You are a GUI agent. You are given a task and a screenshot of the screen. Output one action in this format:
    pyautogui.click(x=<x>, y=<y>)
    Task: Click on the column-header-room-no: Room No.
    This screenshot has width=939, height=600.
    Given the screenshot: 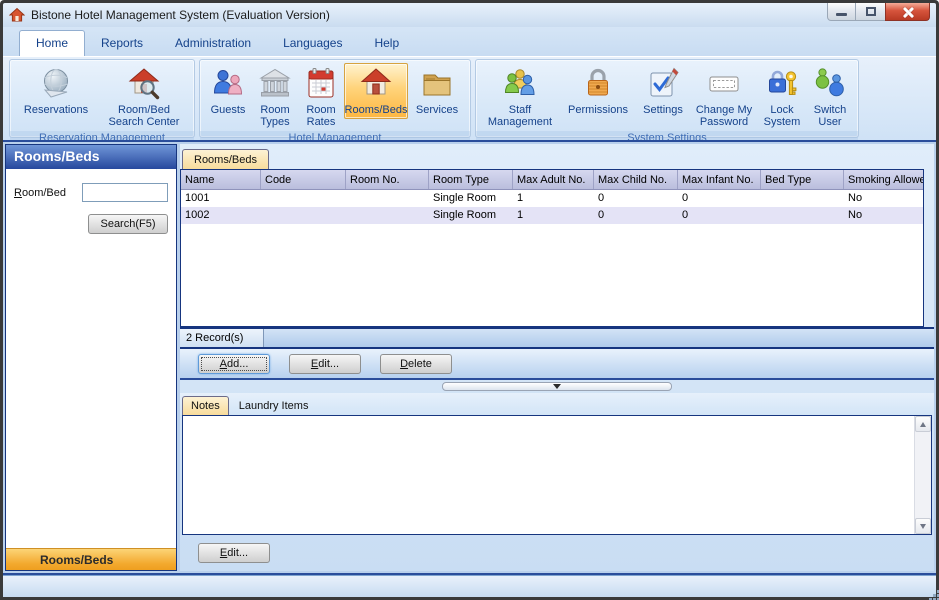 What is the action you would take?
    pyautogui.click(x=387, y=179)
    